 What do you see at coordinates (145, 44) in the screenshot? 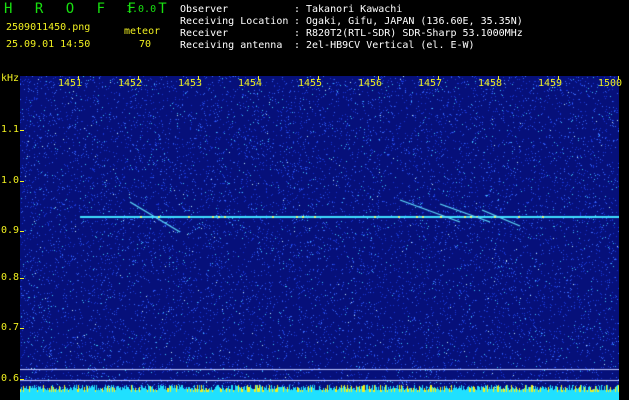
I see `meteor-count: 70` at bounding box center [145, 44].